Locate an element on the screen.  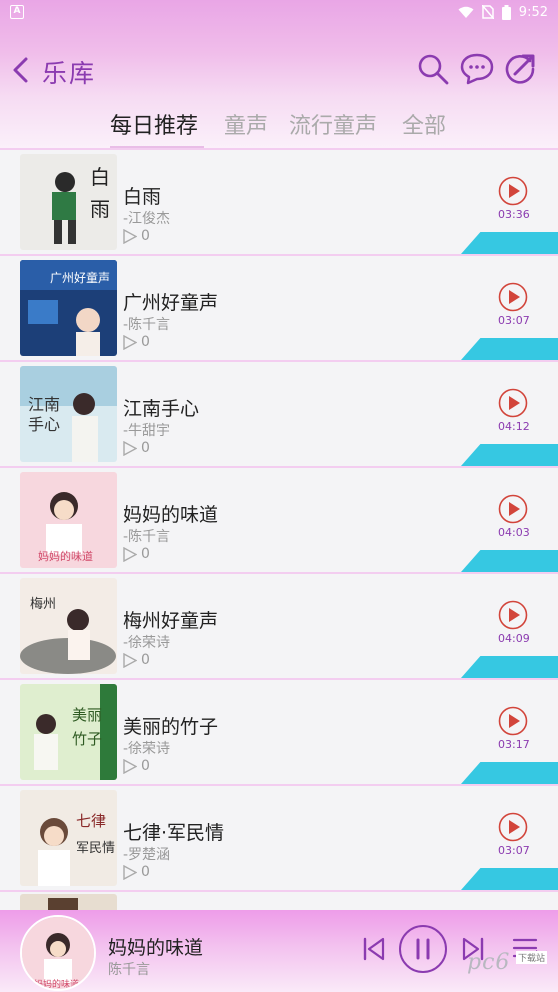
svg-text: 军民情 is located at coordinates (95, 848).